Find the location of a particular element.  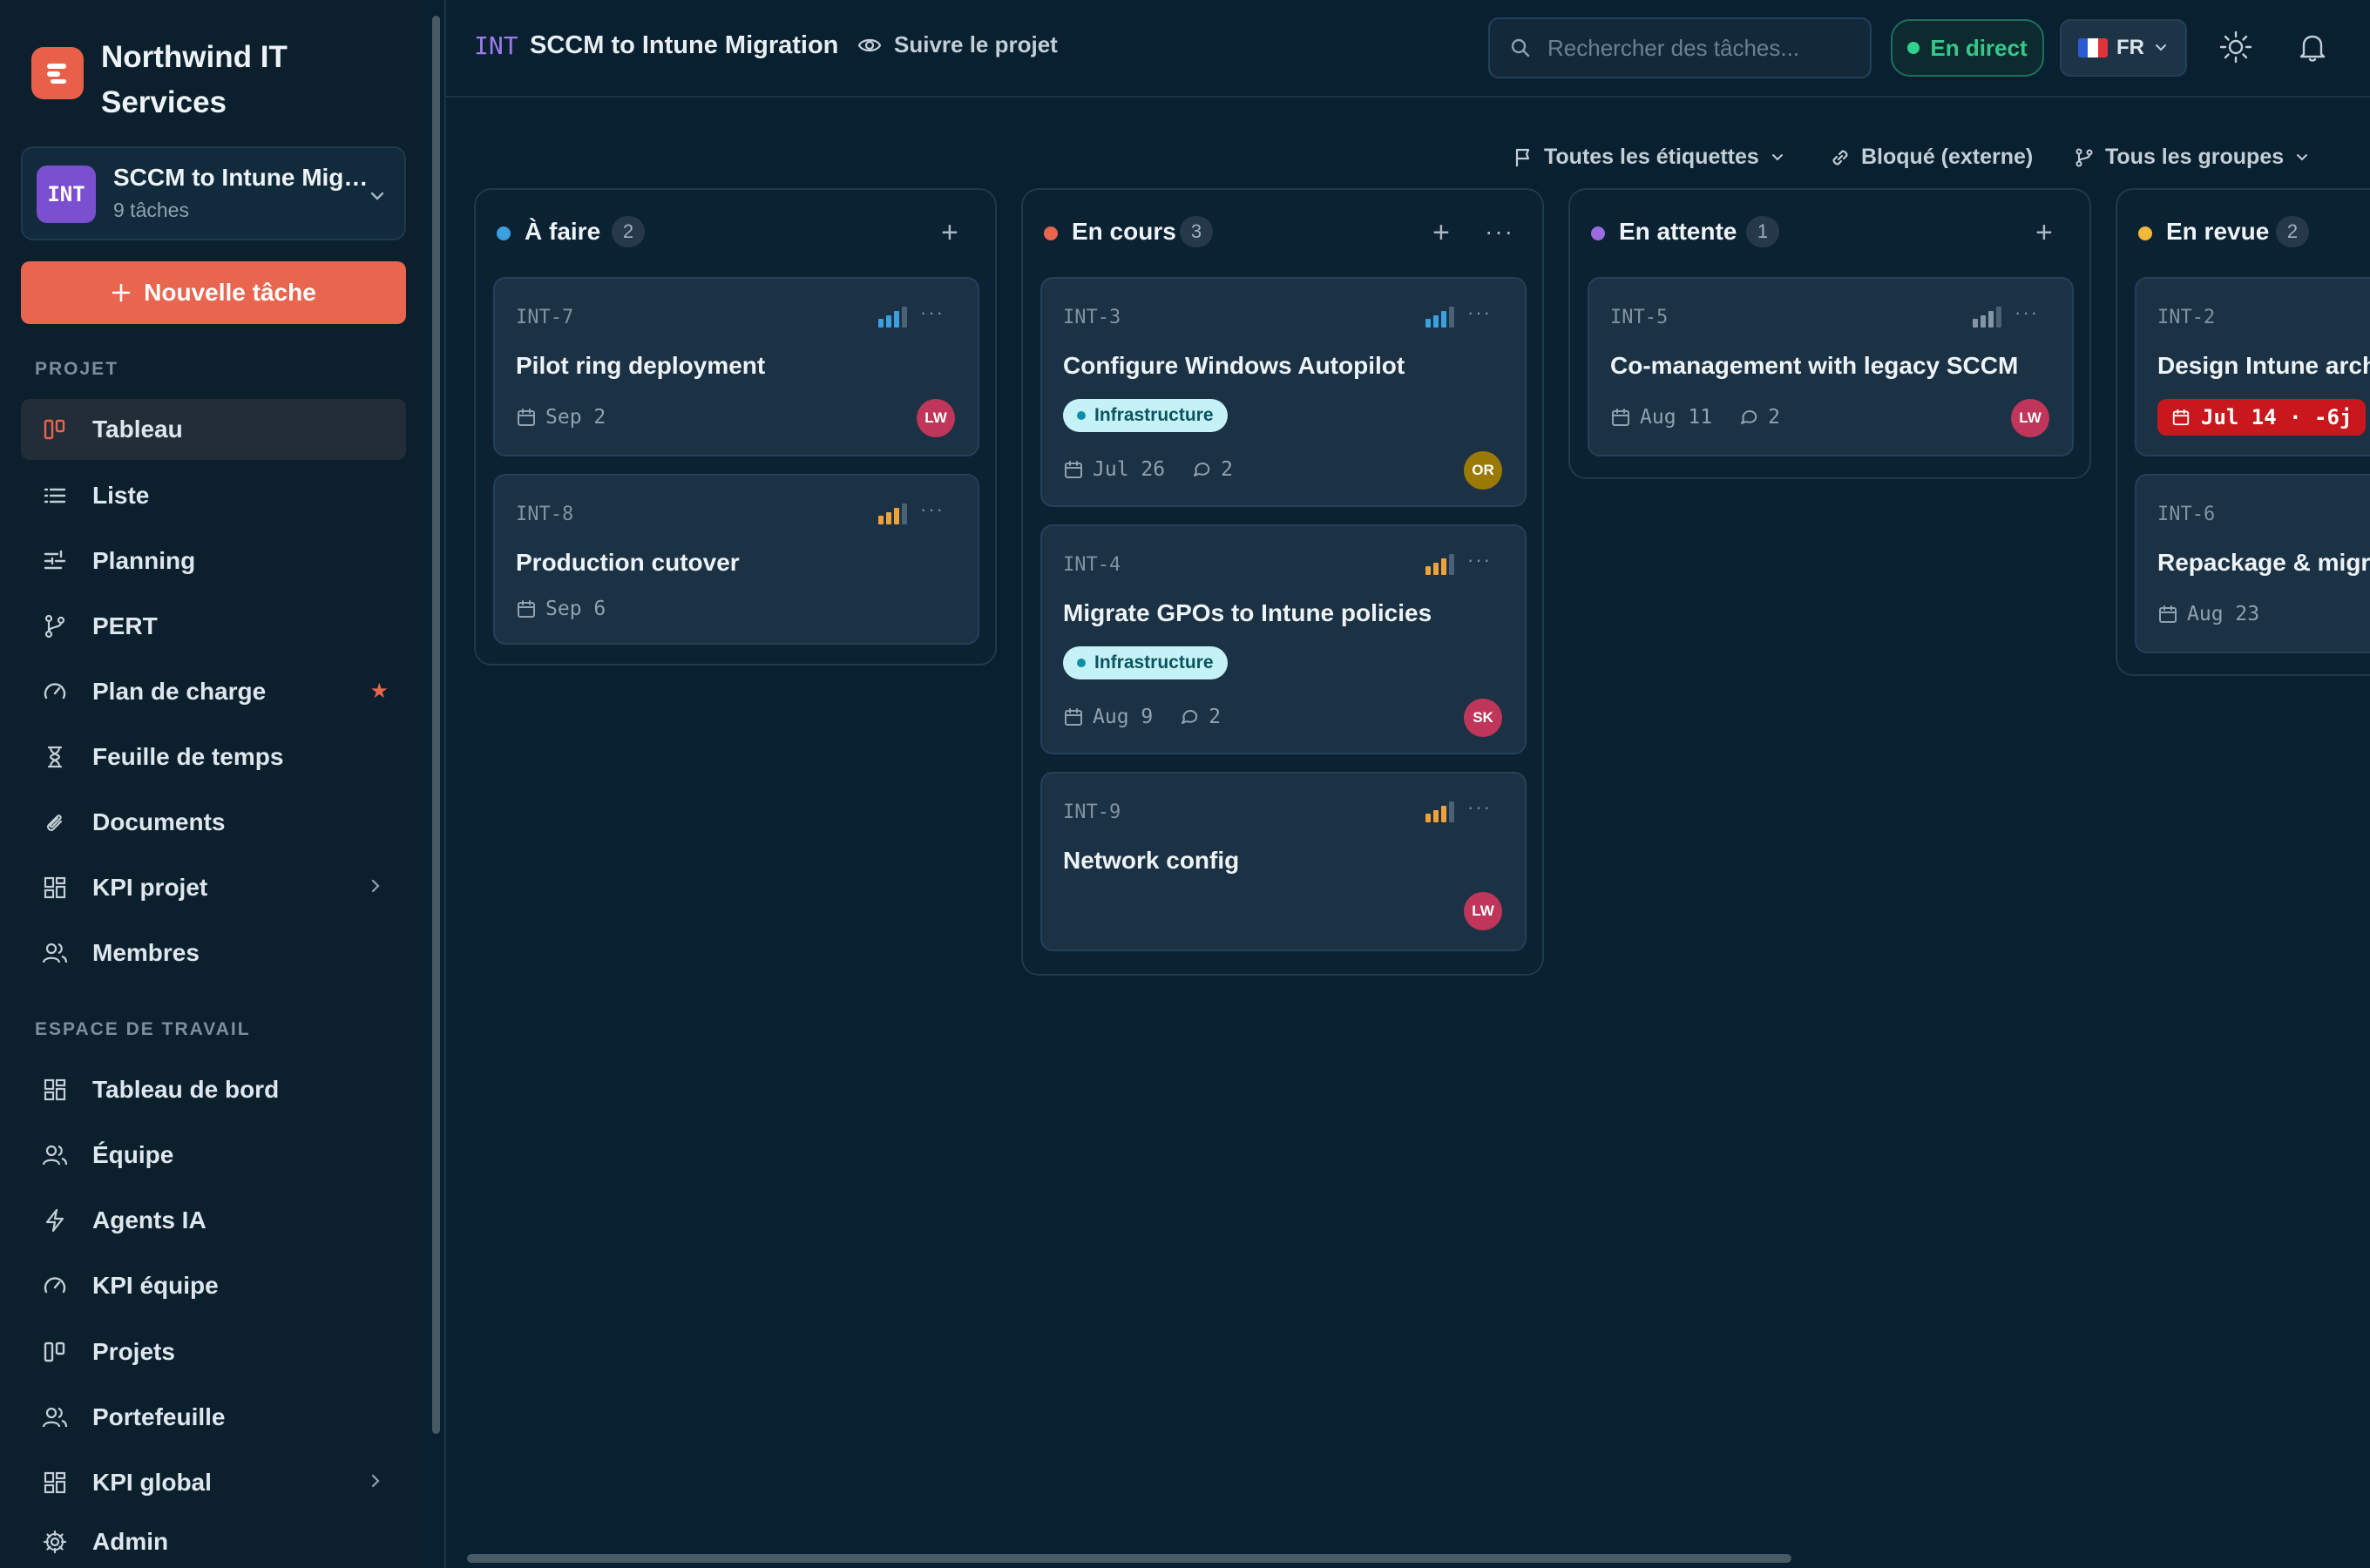

sidebar-item-label: KPI global is located at coordinates (152, 1482).